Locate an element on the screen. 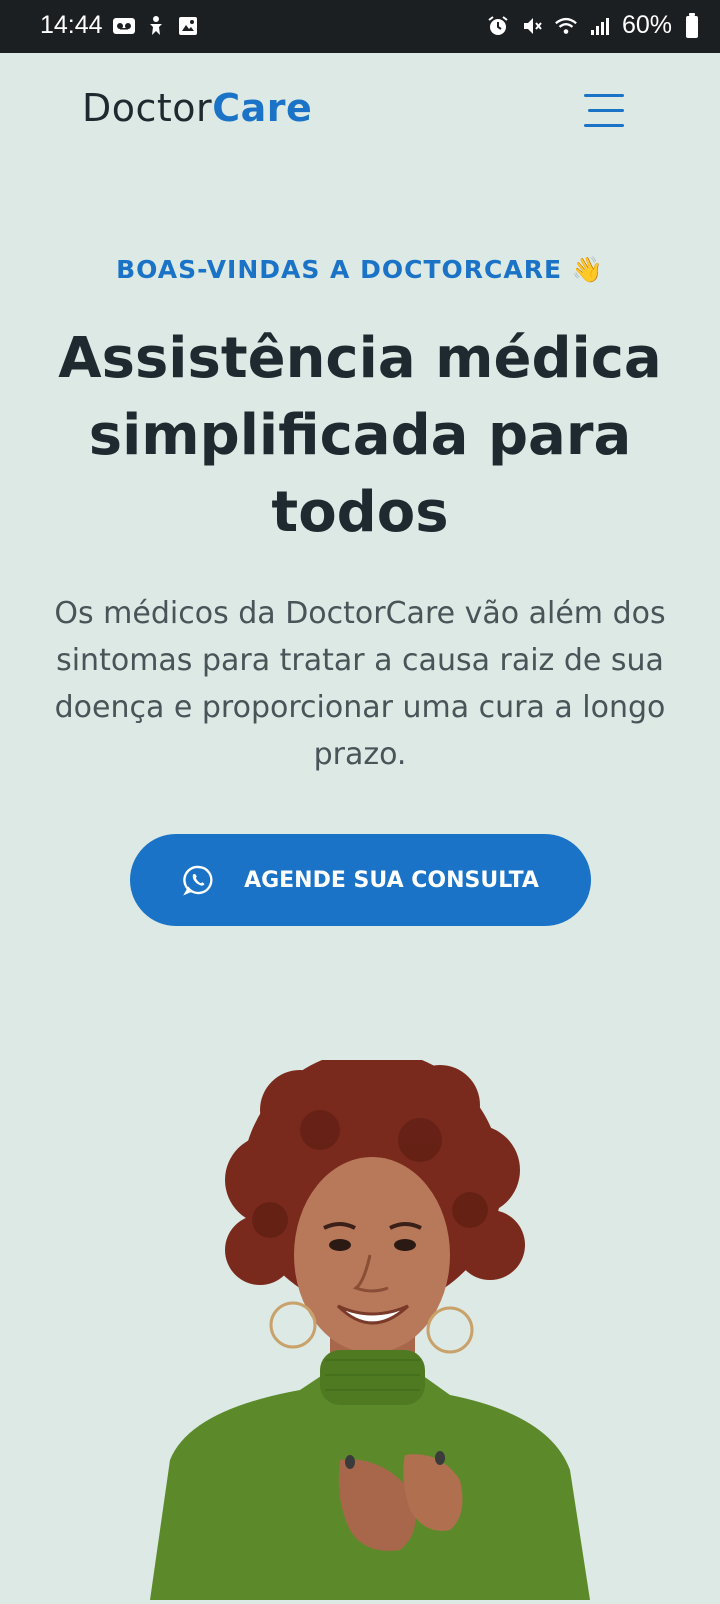  schedule-appointment-button: AGENDE SUA CONSULTA is located at coordinates (360, 880).